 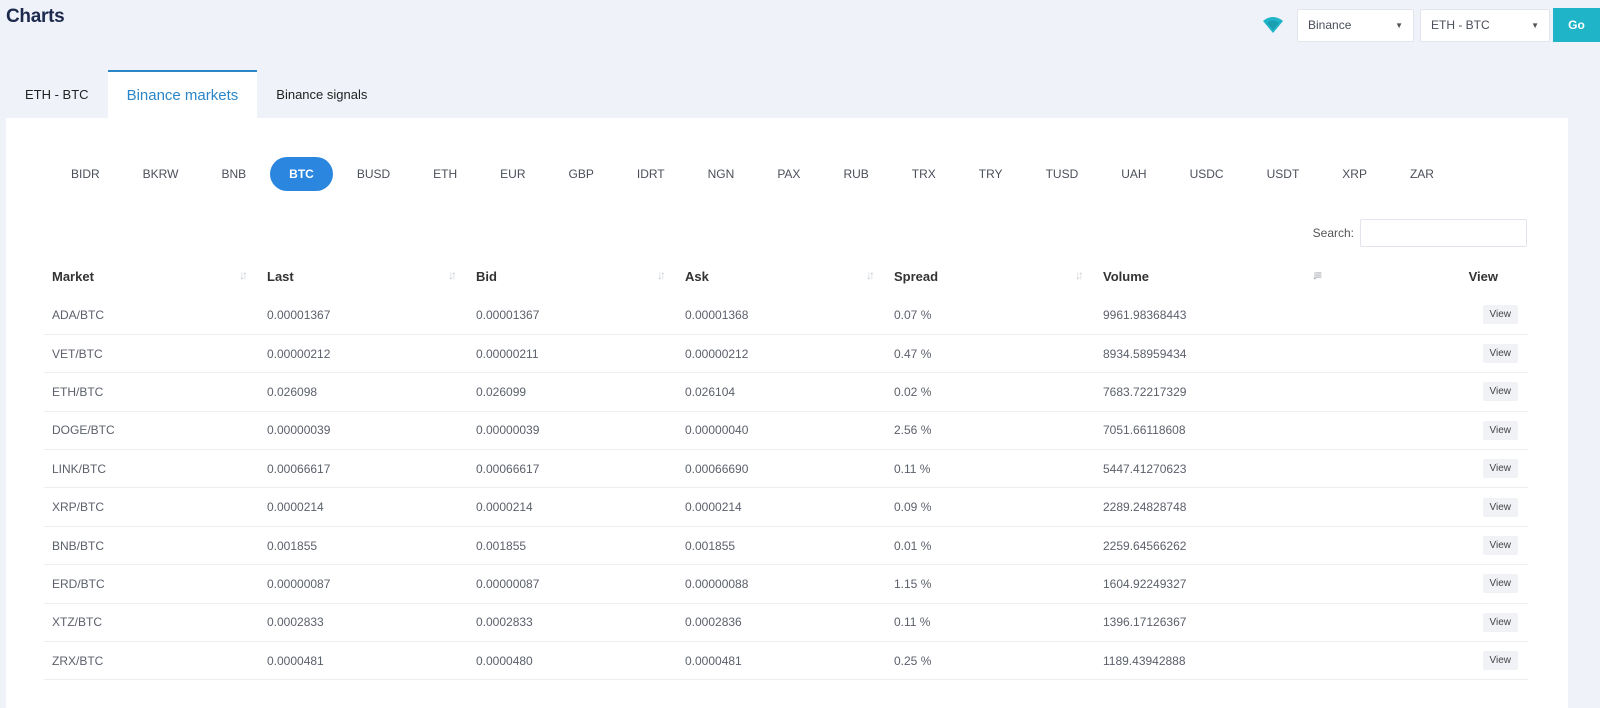 What do you see at coordinates (1273, 25) in the screenshot?
I see `signal-wifi-icon` at bounding box center [1273, 25].